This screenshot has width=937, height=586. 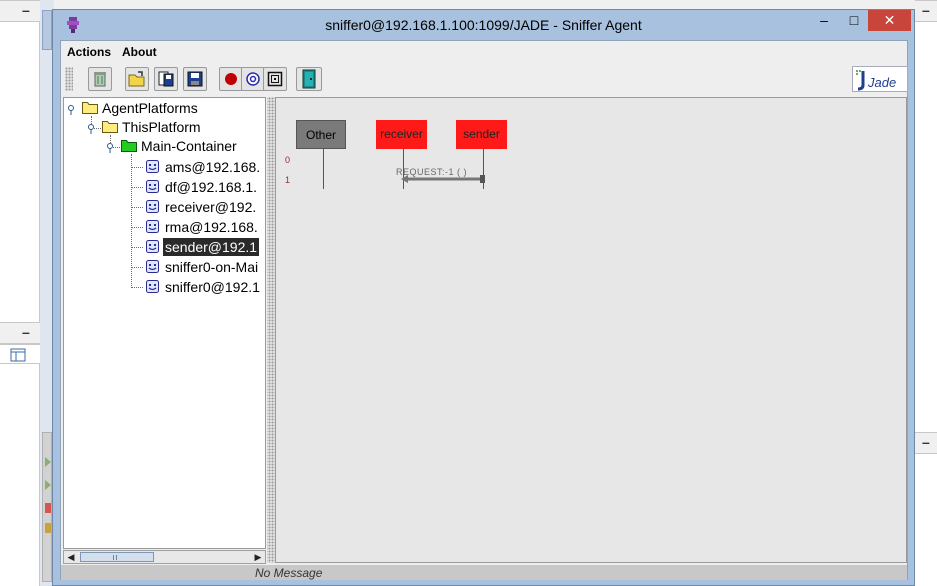 I want to click on do-sniff-button, so click(x=231, y=79).